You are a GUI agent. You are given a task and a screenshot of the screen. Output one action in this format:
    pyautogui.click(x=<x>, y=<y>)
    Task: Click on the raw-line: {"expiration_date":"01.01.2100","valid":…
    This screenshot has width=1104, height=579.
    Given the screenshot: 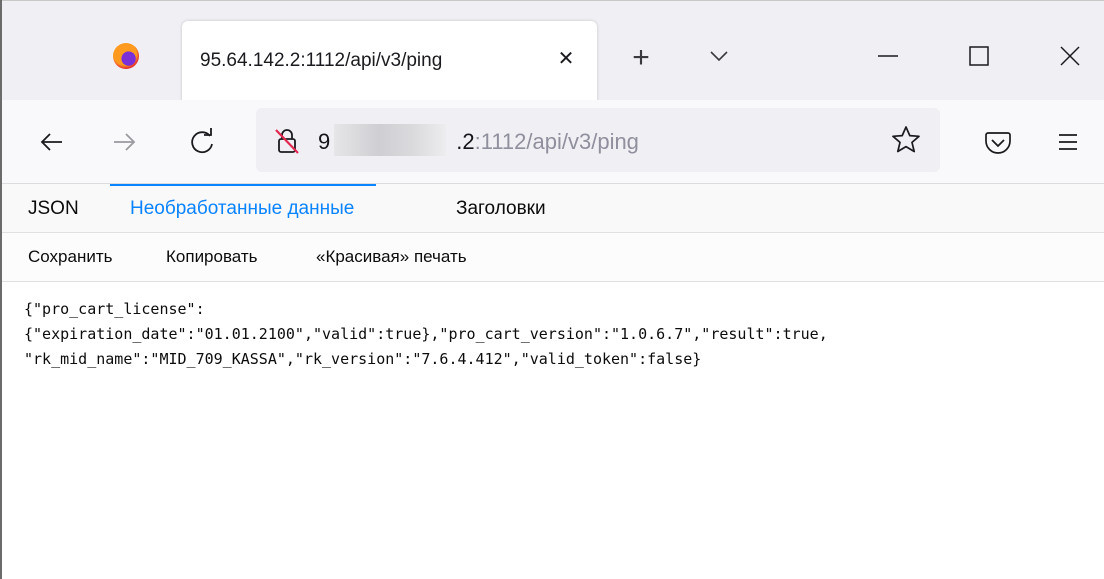 What is the action you would take?
    pyautogui.click(x=426, y=334)
    